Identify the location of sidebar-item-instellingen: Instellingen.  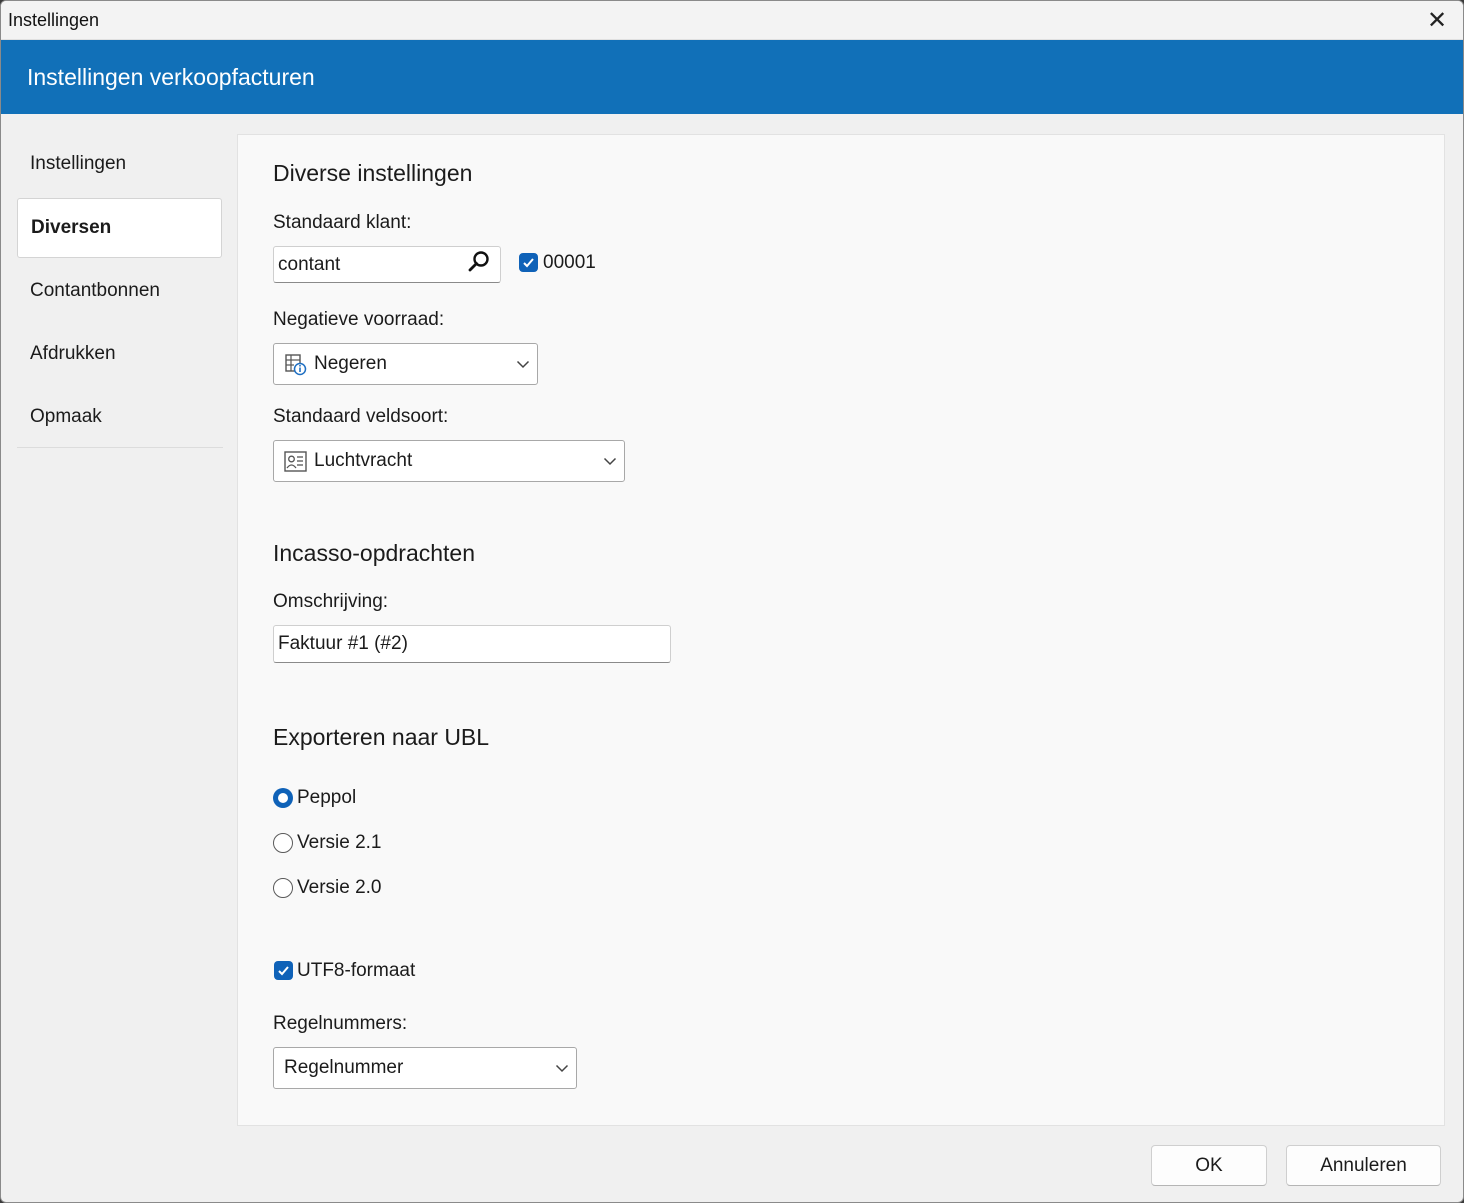
(119, 164).